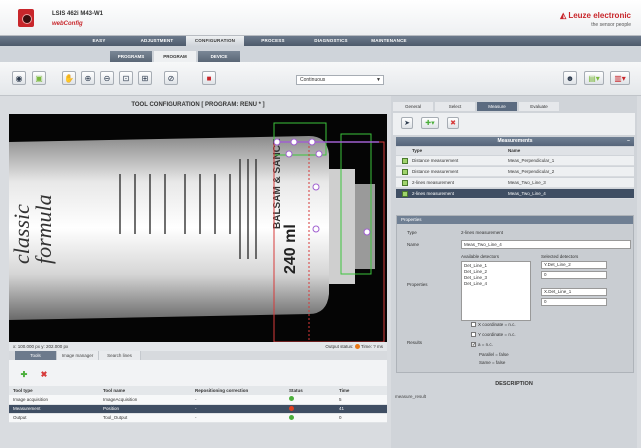 The height and width of the screenshot is (448, 641). Describe the element at coordinates (515, 151) in the screenshot. I see `measurements-columns: Type Name` at that location.